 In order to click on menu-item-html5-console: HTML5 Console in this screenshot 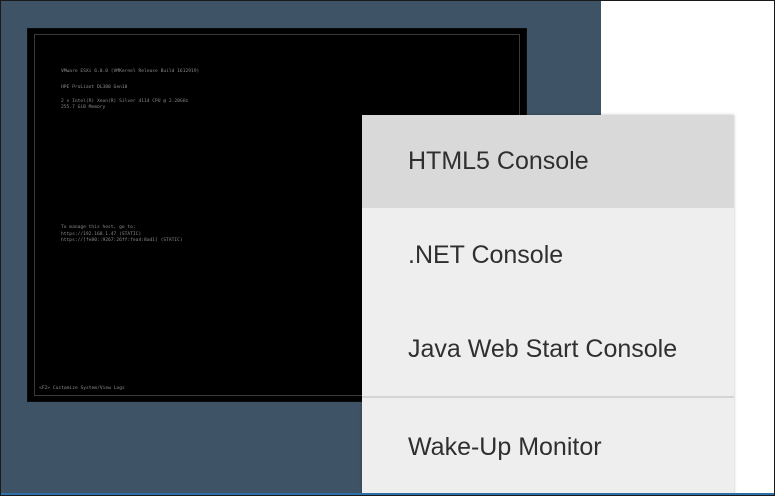, I will do `click(548, 161)`.